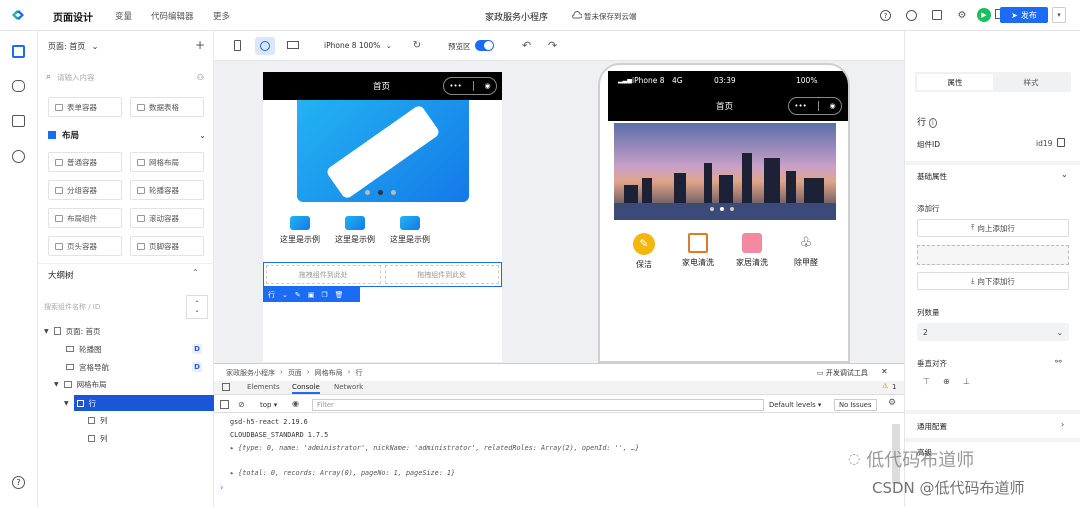 Image resolution: width=1080 pixels, height=507 pixels. Describe the element at coordinates (126, 307) in the screenshot. I see `outline-search-input: 搜索组件名称 / ID ⌃ ⌄` at that location.